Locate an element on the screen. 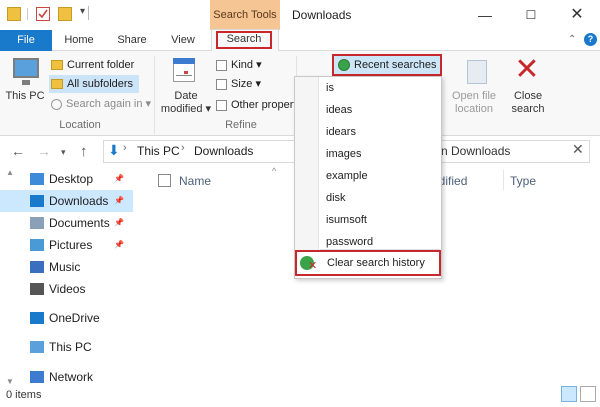 This screenshot has width=600, height=407. sidebar-item-label: Desktop is located at coordinates (71, 179).